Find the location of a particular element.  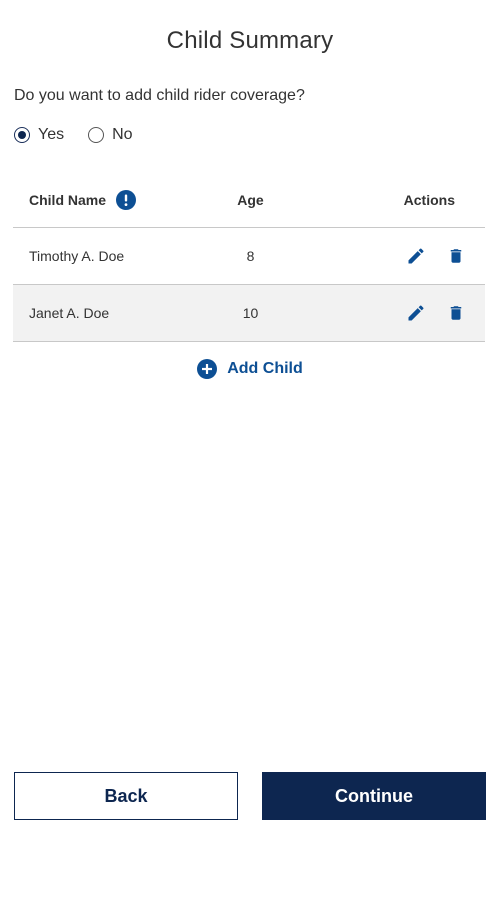

table-row: Timothy A. Doe 8 is located at coordinates (249, 256).